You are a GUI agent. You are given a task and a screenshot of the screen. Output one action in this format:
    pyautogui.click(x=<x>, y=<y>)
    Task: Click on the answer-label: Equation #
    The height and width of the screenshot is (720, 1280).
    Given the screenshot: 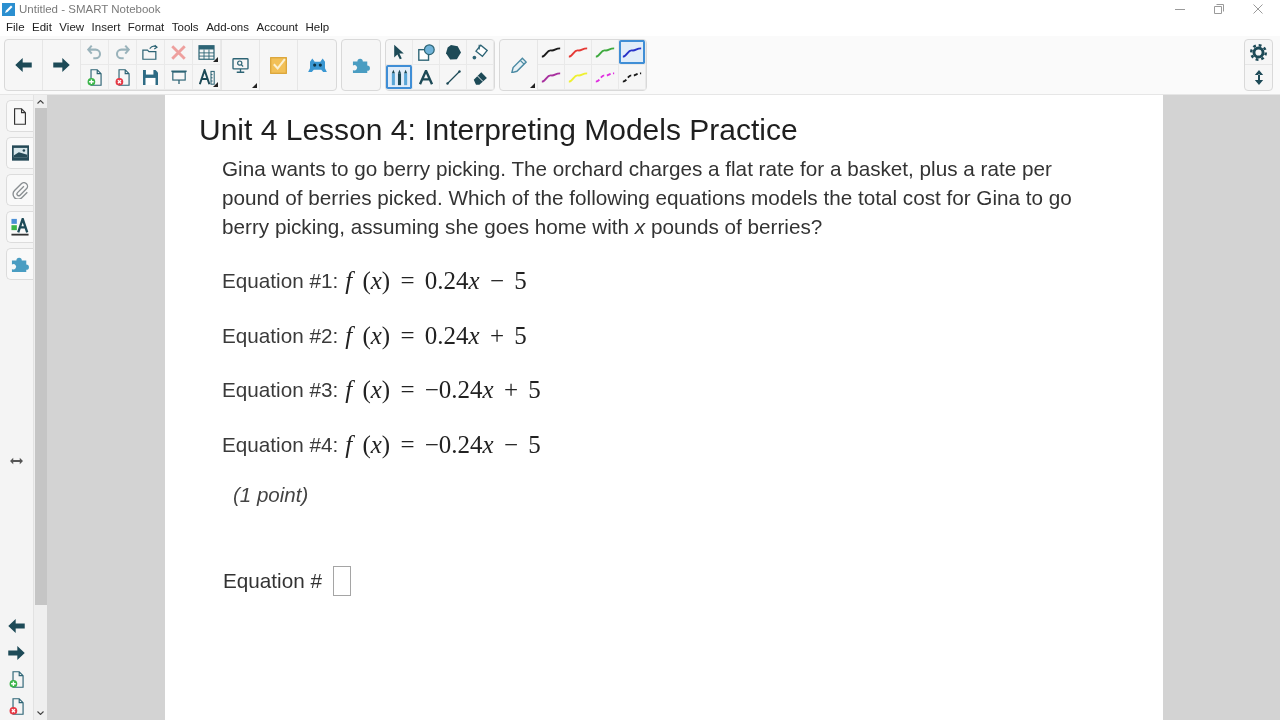 What is the action you would take?
    pyautogui.click(x=272, y=580)
    